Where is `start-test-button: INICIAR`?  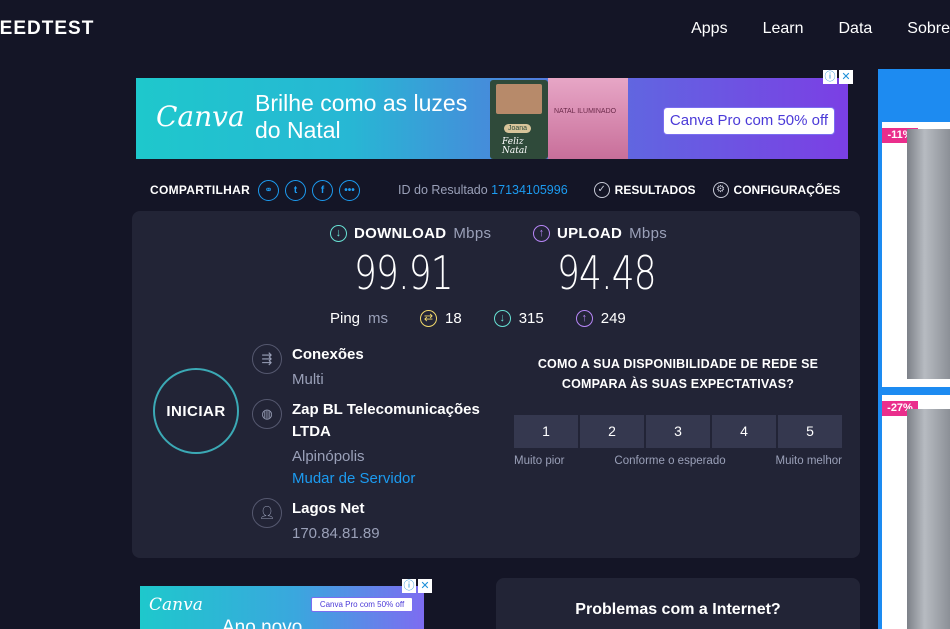
start-test-button: INICIAR is located at coordinates (196, 411).